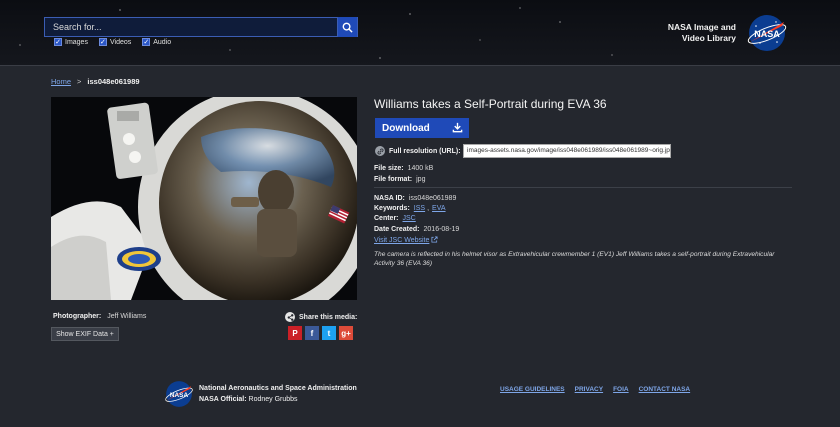 This screenshot has width=840, height=427. What do you see at coordinates (111, 334) in the screenshot?
I see `plus-icon: +` at bounding box center [111, 334].